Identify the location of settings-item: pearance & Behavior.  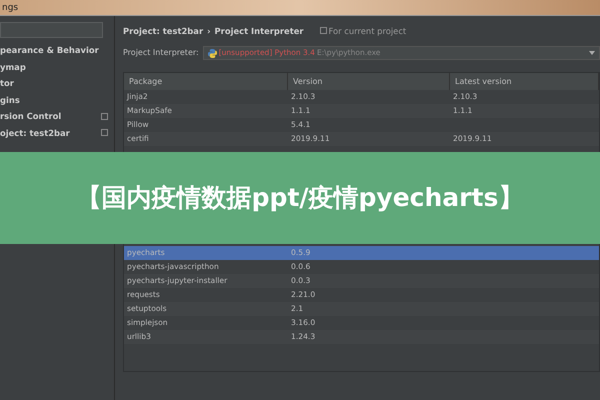
(57, 50).